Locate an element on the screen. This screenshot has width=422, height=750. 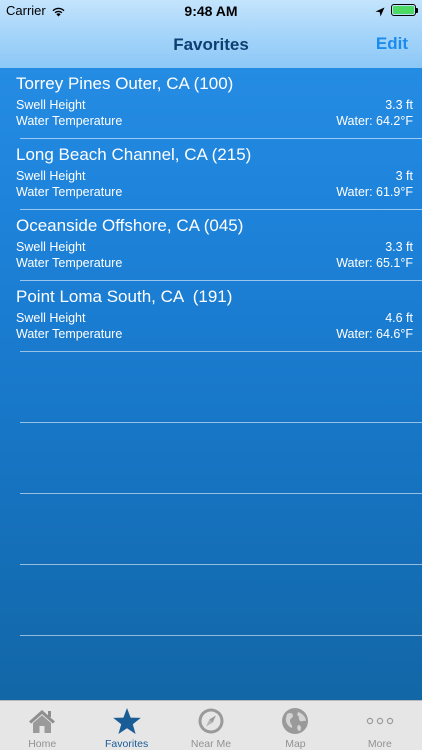
water-line: Water Temperature Water: 64.2°F is located at coordinates (214, 121).